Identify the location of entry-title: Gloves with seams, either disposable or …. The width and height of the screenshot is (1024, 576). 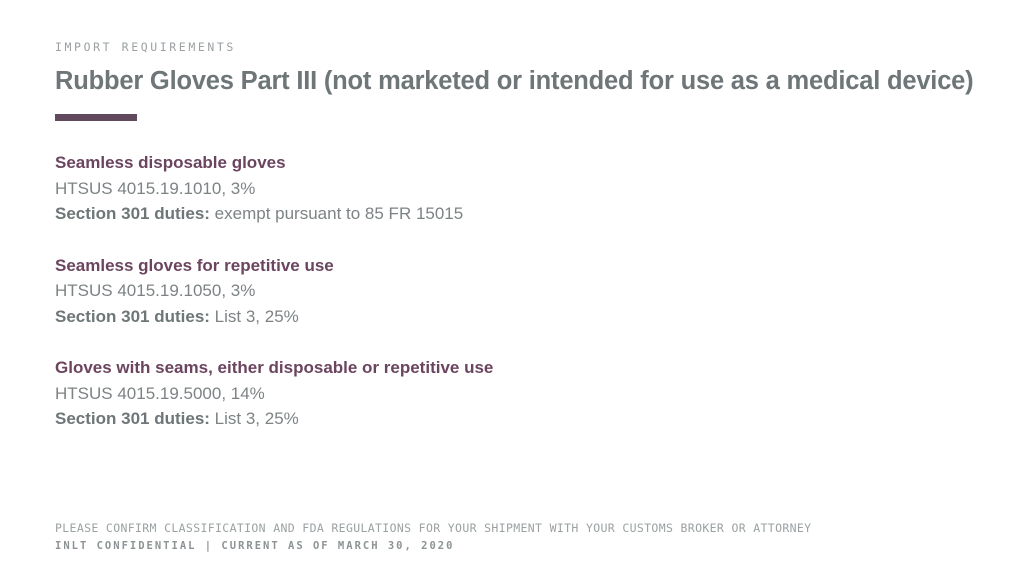
(274, 367).